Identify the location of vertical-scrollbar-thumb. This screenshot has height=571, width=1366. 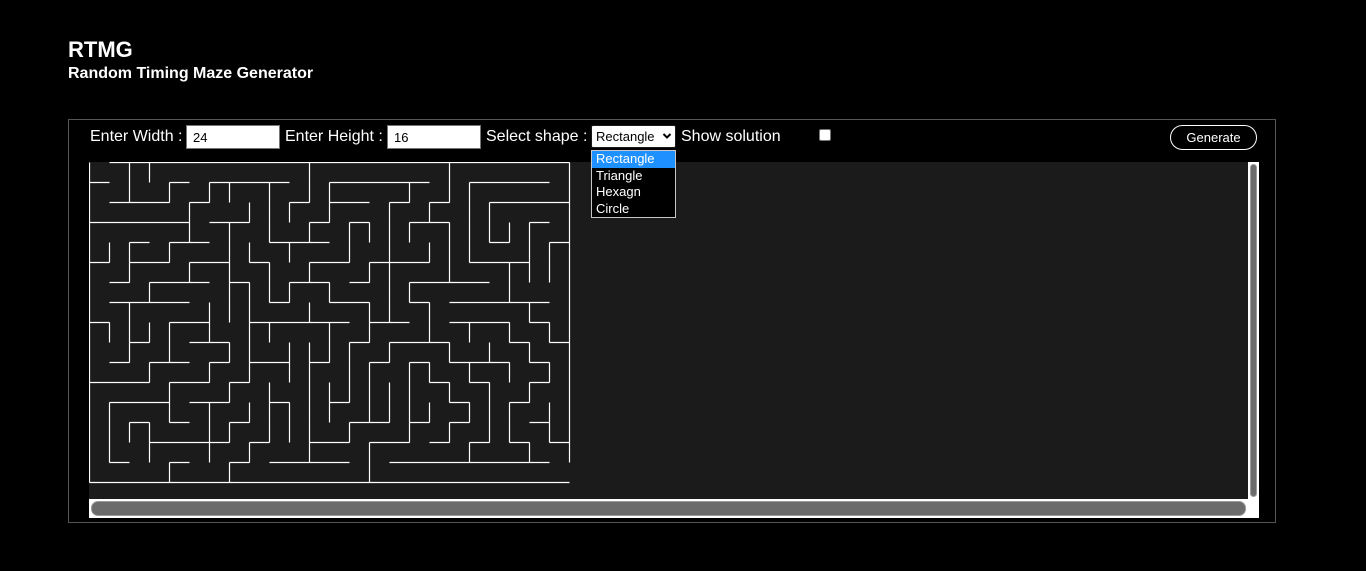
(1253, 330).